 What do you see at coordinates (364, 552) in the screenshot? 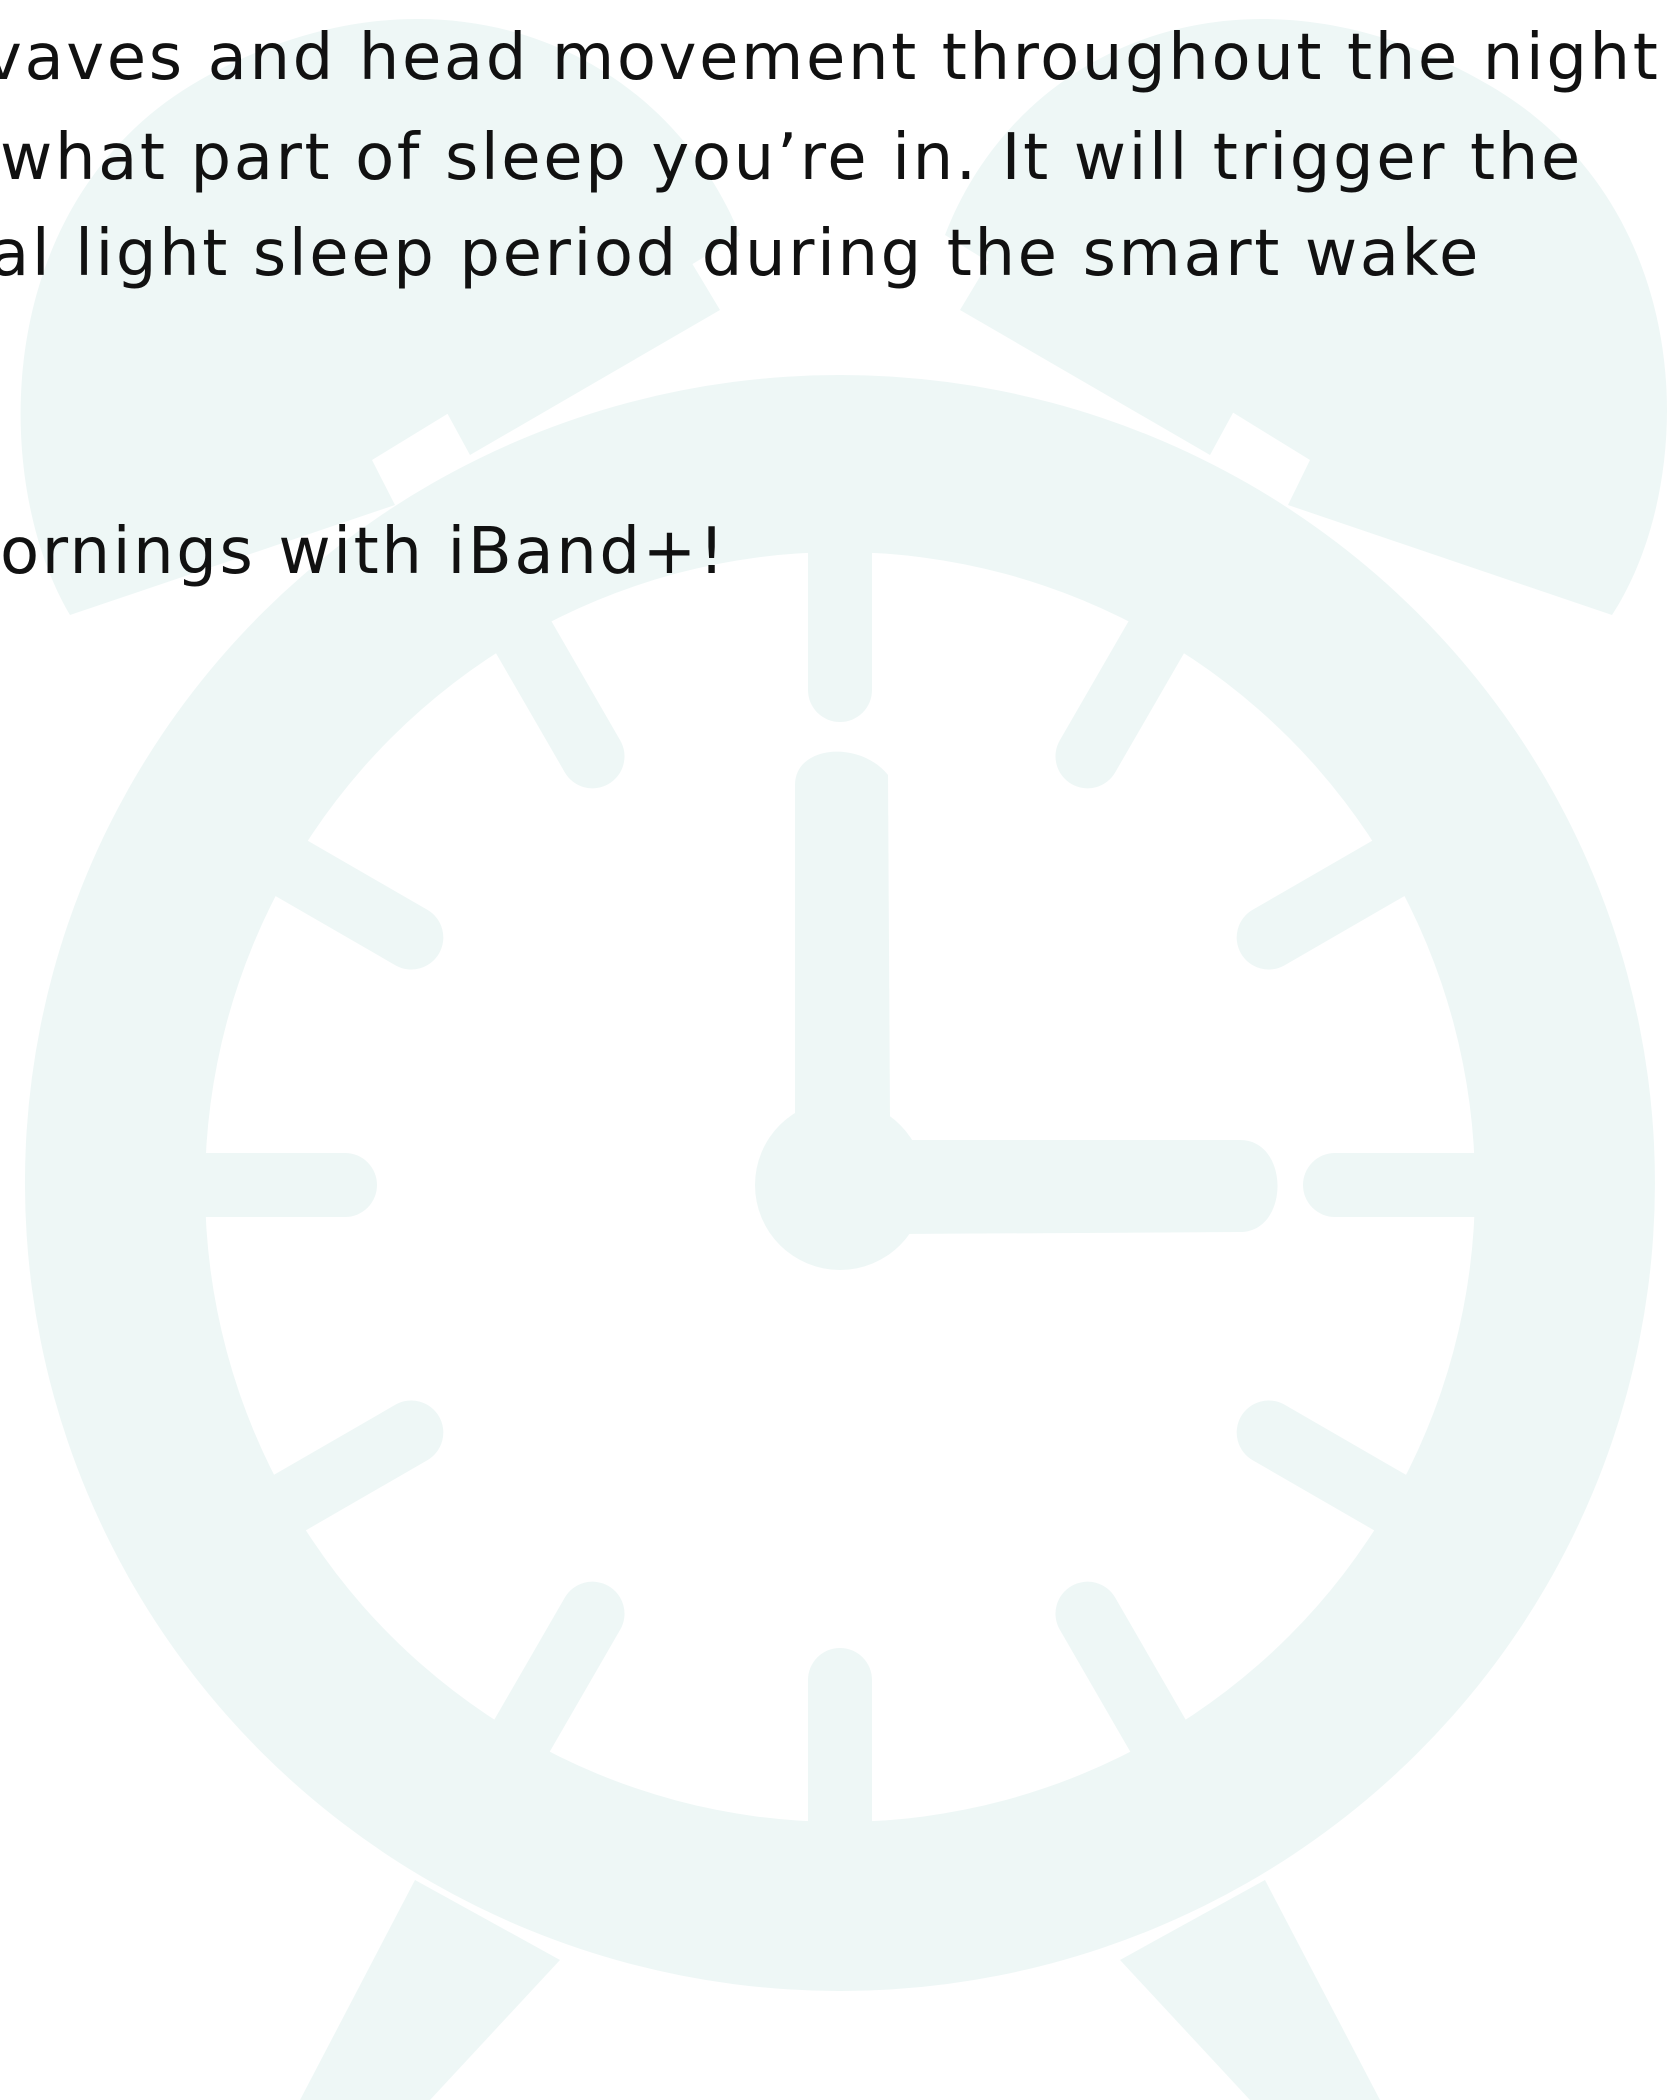
I see `body-text-line-4: ornings with iBand+!` at bounding box center [364, 552].